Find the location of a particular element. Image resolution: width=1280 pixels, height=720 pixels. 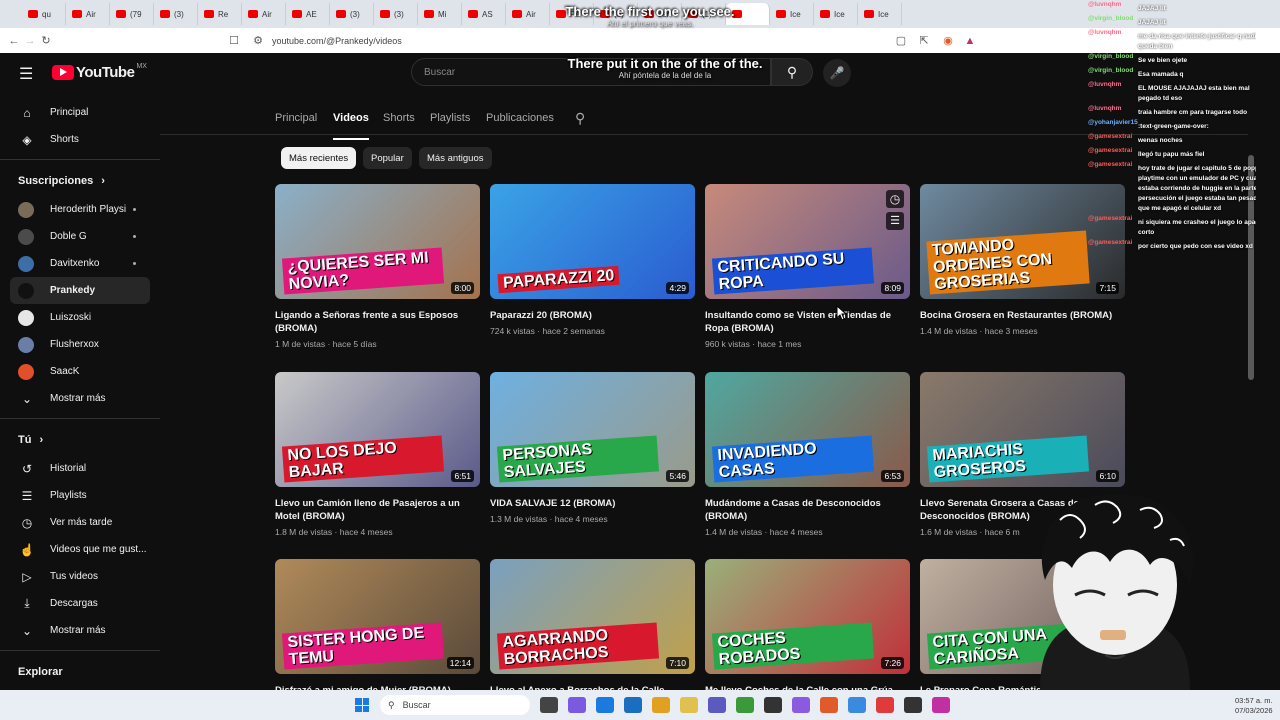

teams-icon is located at coordinates (717, 705).